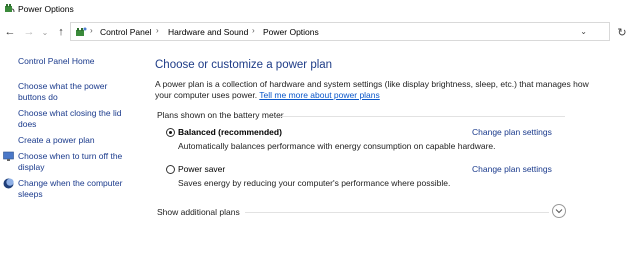 The height and width of the screenshot is (261, 640). I want to click on create-power-plan-link: Create a power plan, so click(75, 140).